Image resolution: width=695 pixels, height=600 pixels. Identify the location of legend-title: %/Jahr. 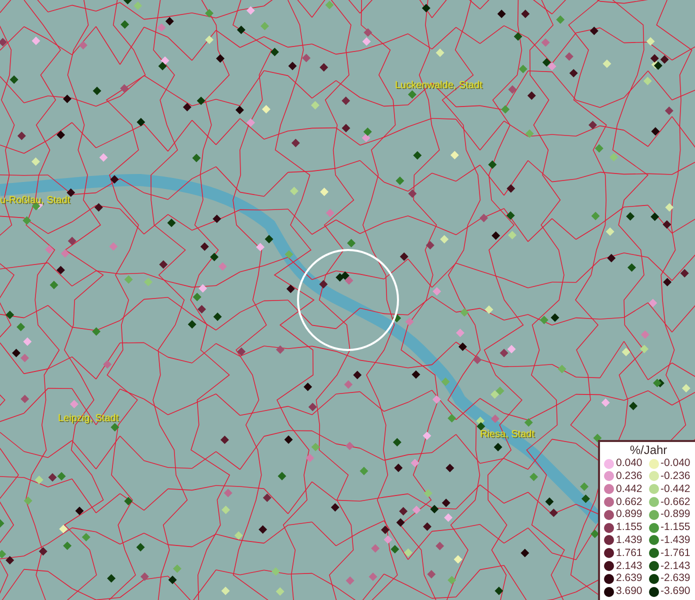
(648, 451).